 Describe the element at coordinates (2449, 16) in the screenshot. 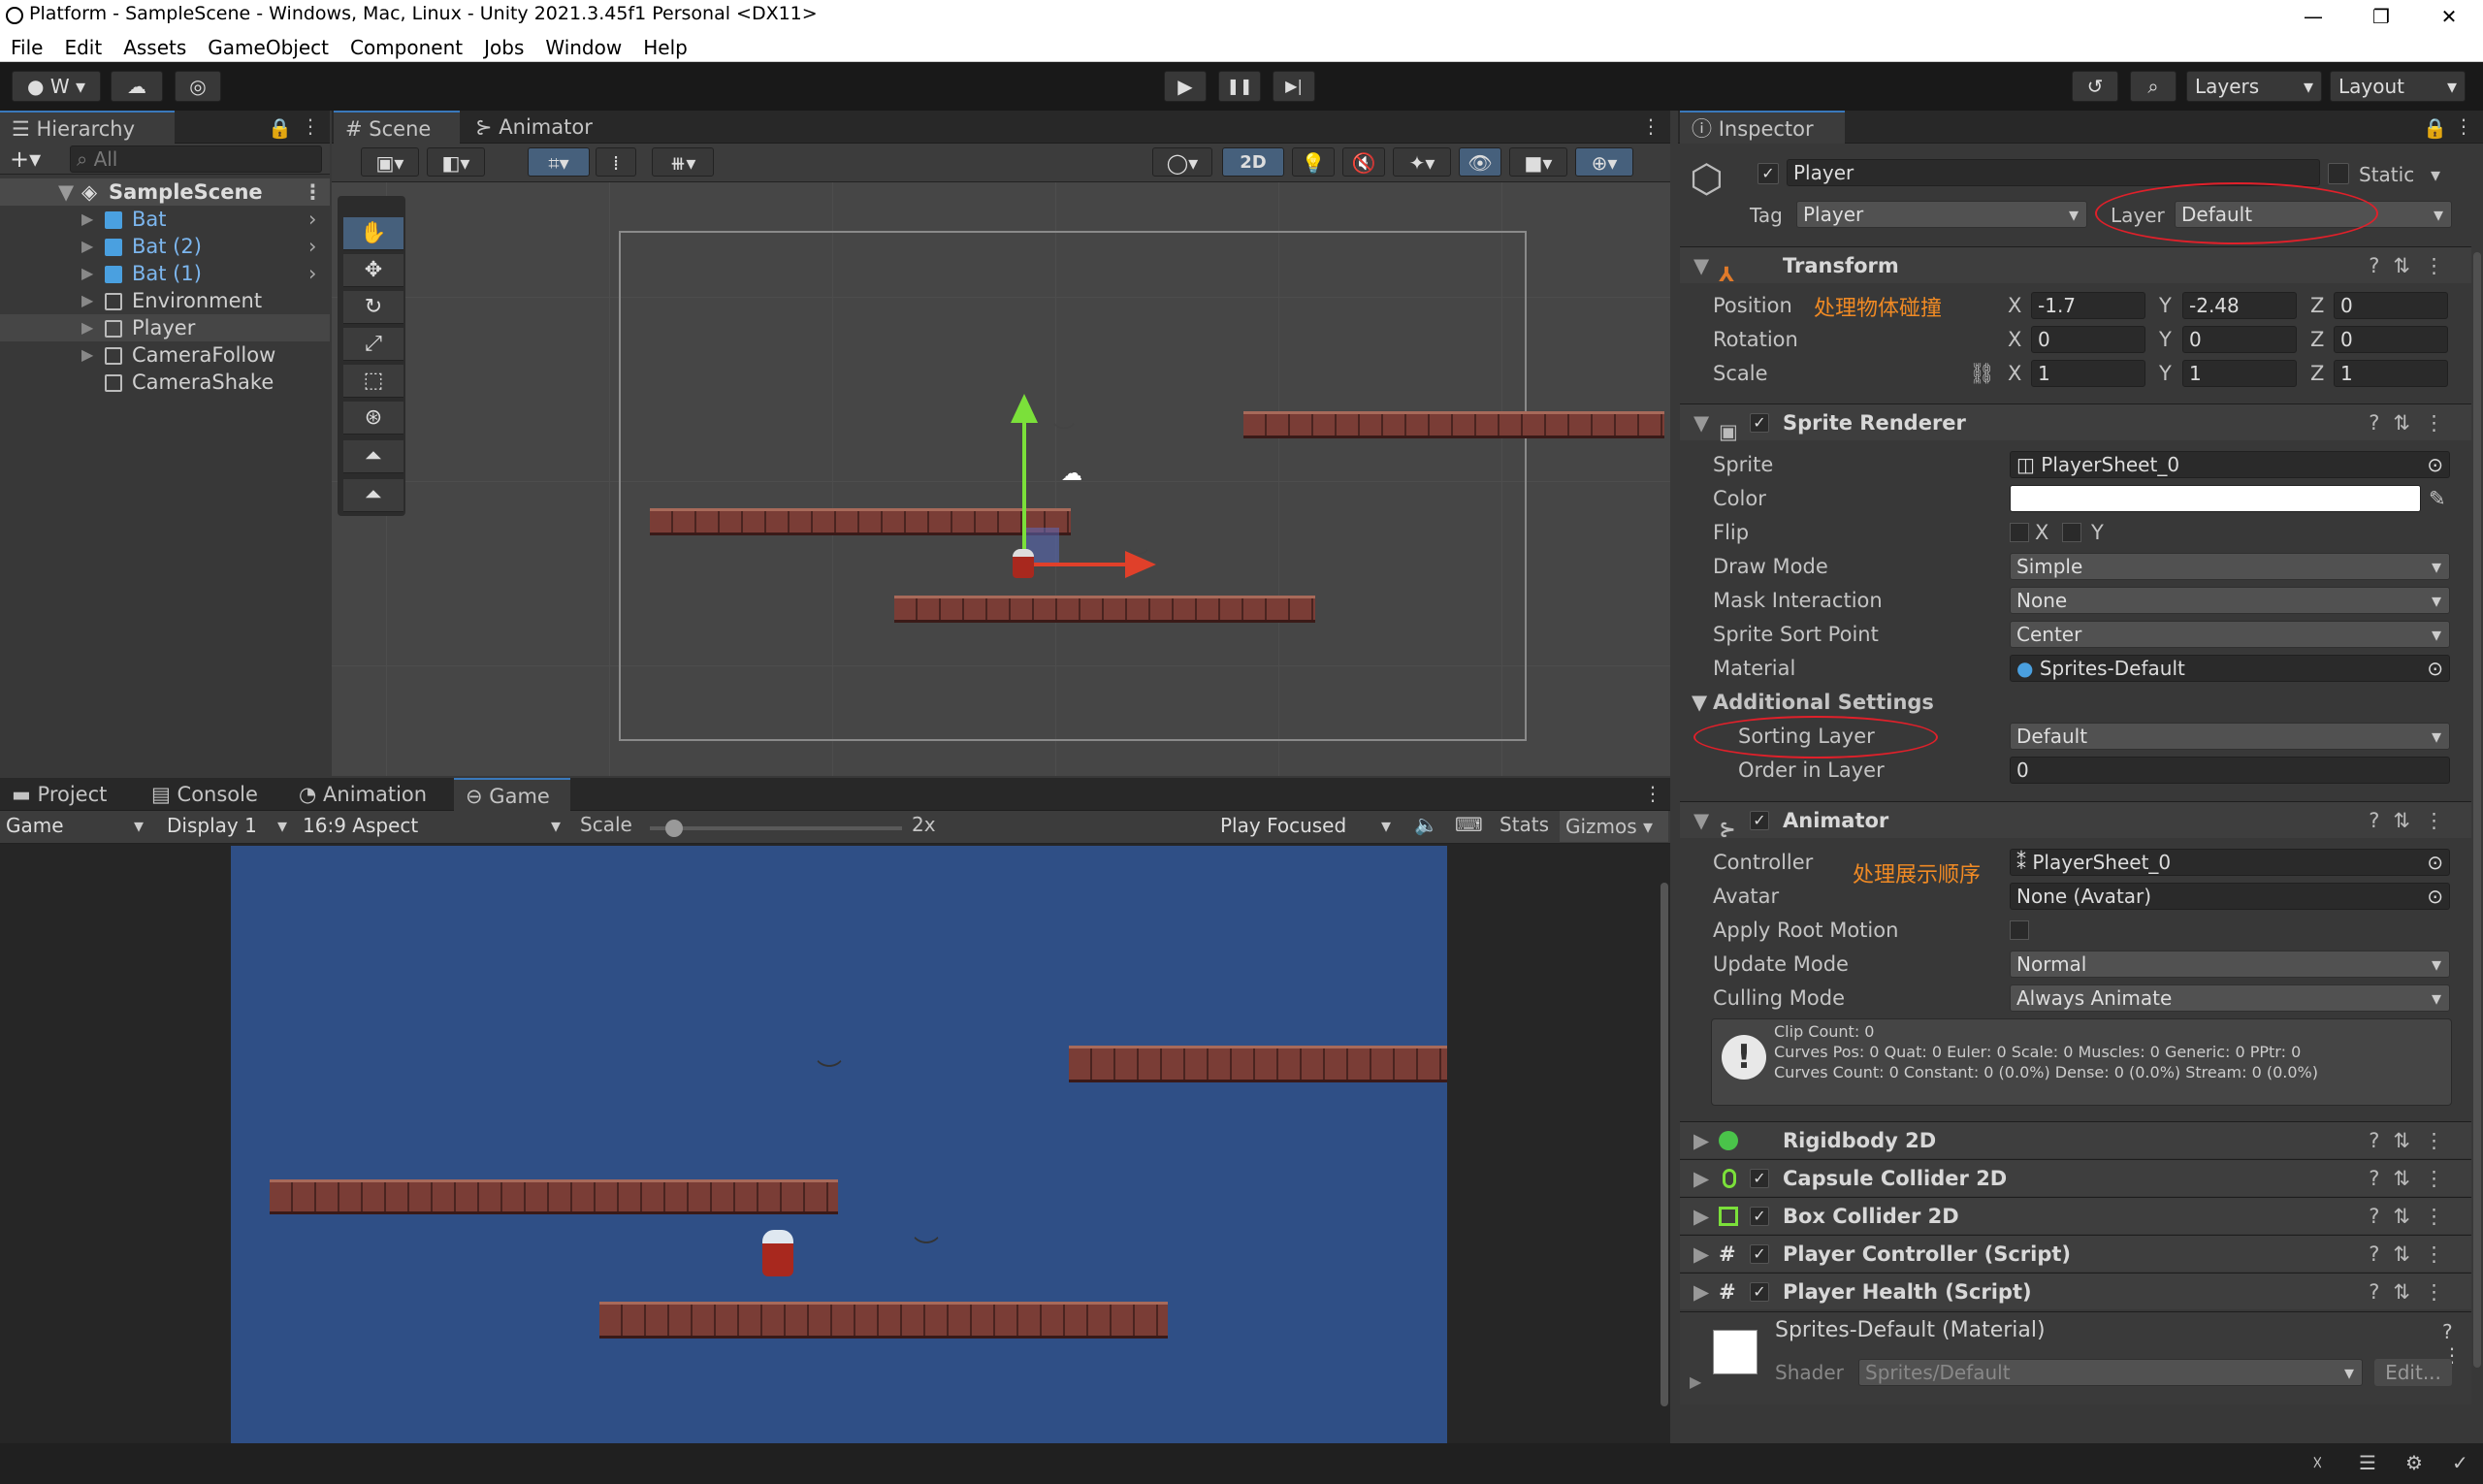

I see `close-button: ✕` at that location.